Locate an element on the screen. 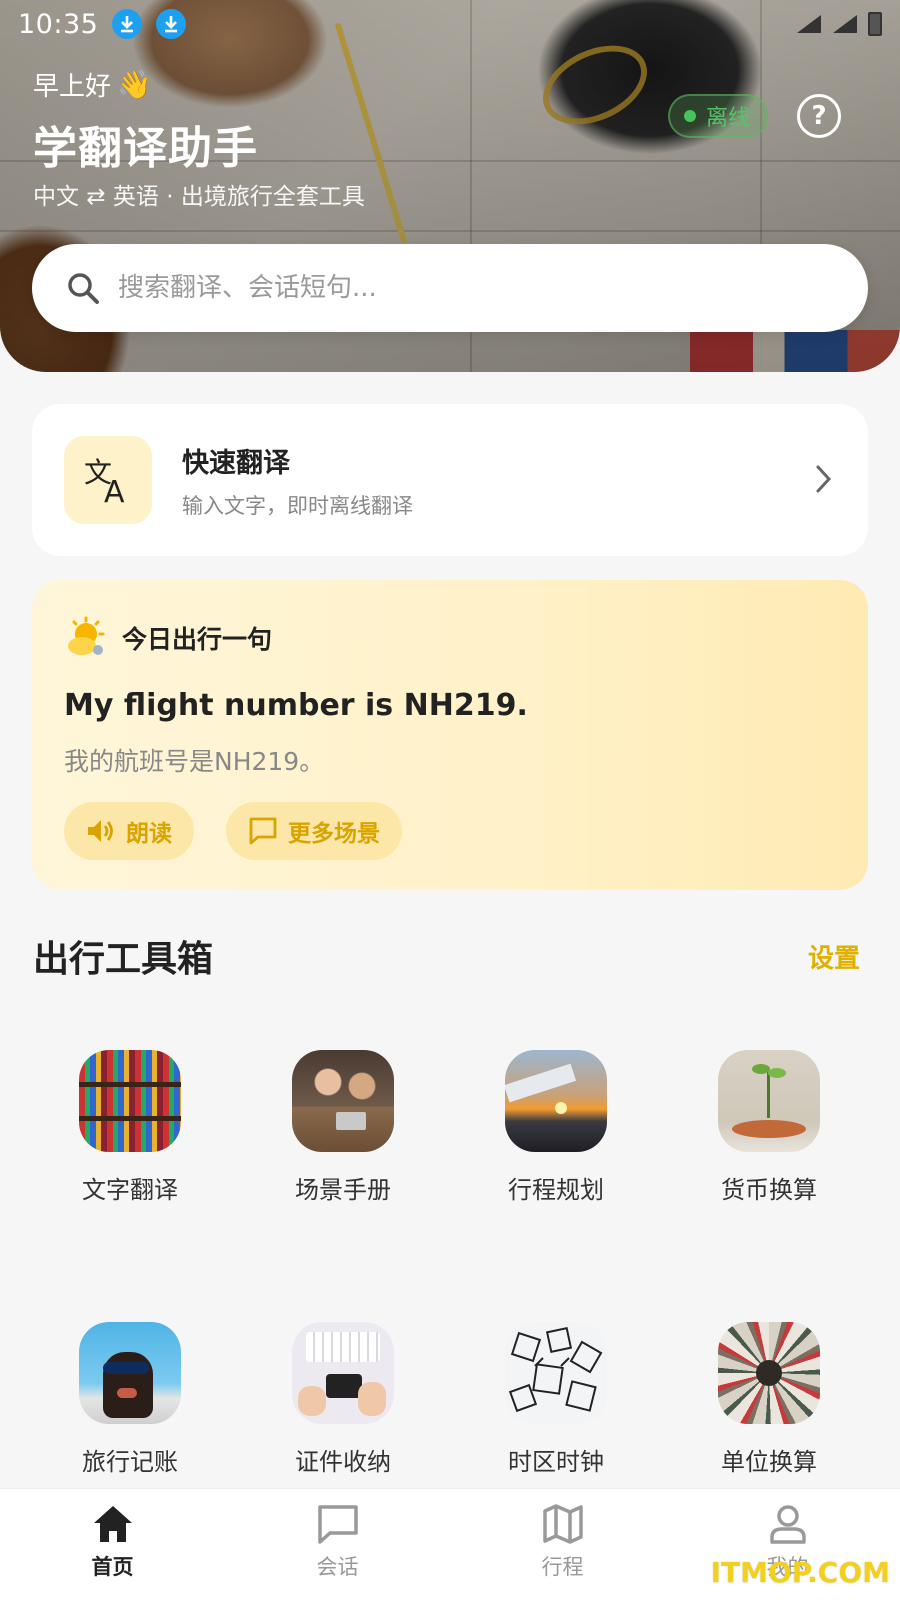 The width and height of the screenshot is (900, 1600). nav-label: 首页 is located at coordinates (112, 1567).